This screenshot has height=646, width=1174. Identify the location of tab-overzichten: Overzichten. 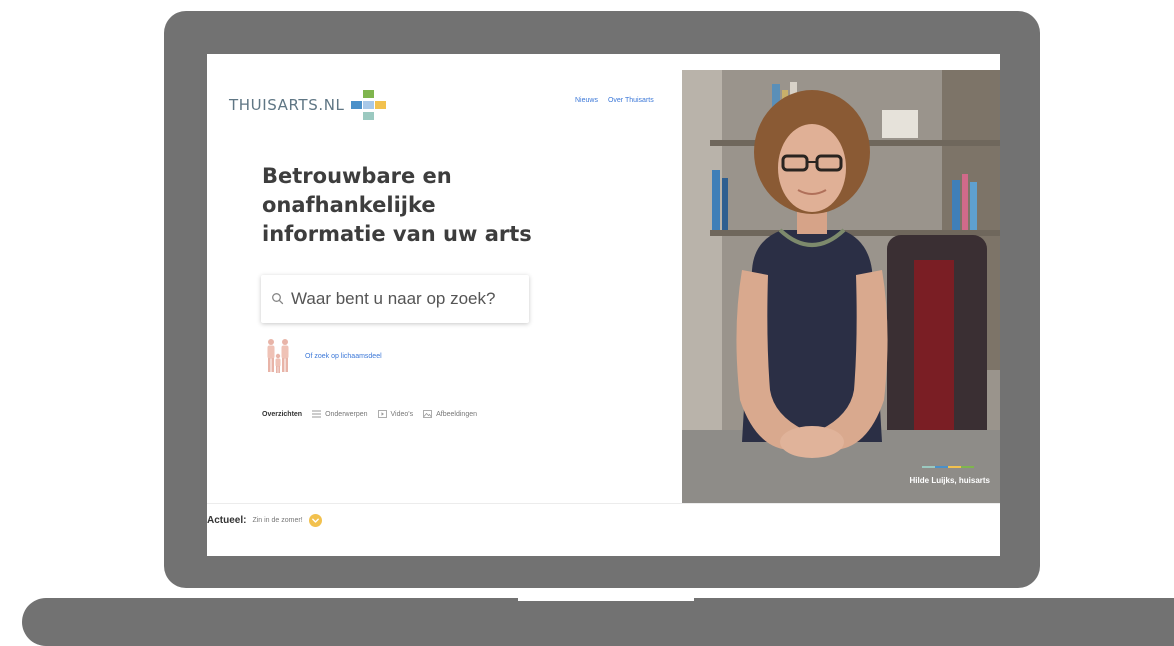
(282, 414).